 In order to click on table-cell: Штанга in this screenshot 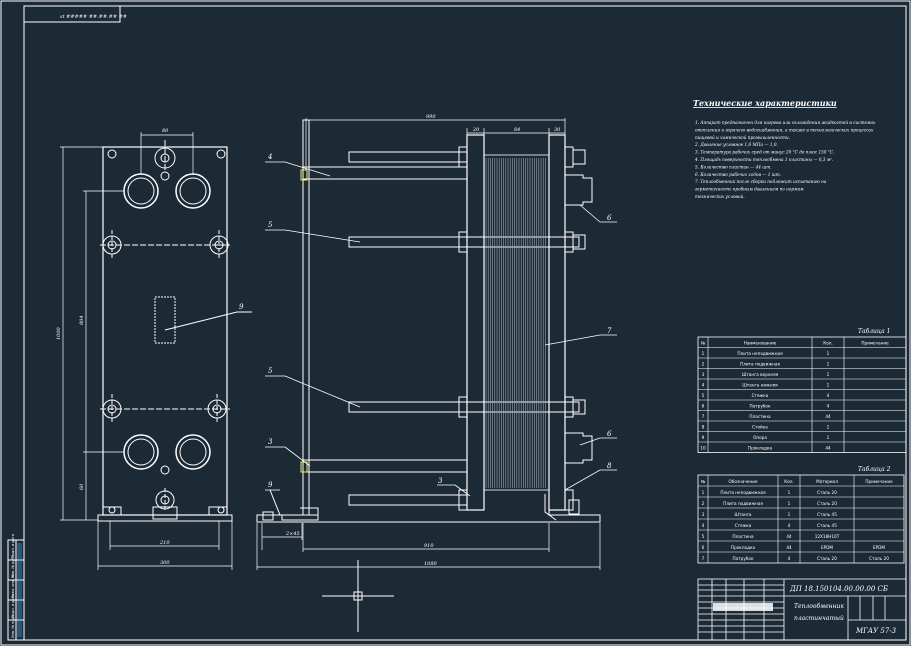, I will do `click(743, 514)`.